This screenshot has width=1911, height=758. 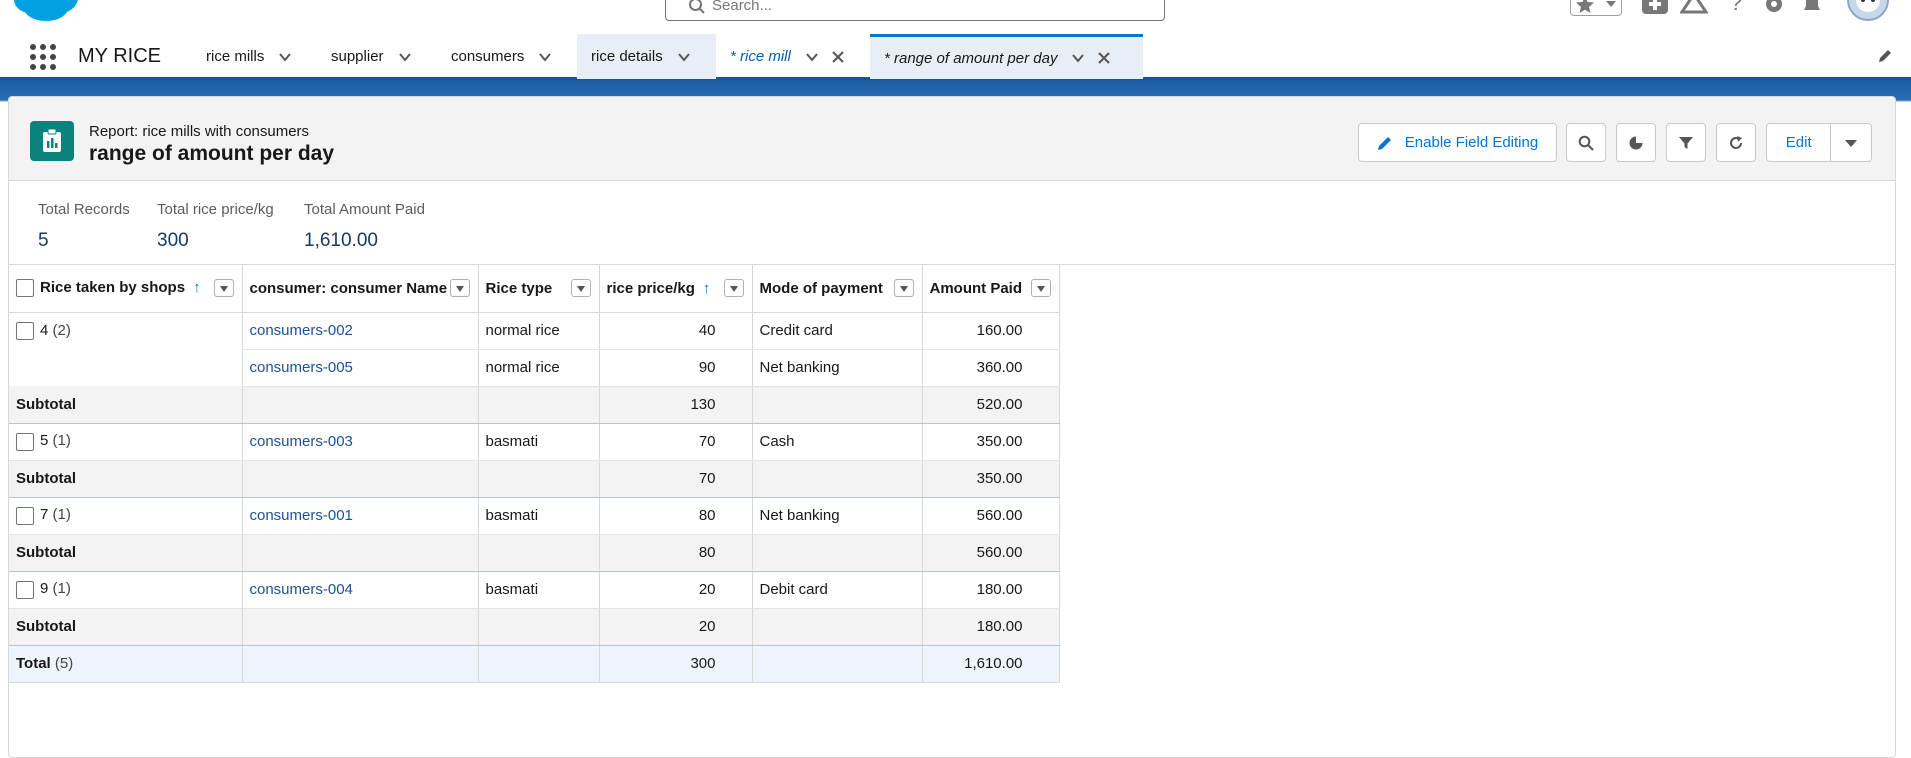 I want to click on subtotal-amount: 350.00, so click(x=991, y=479).